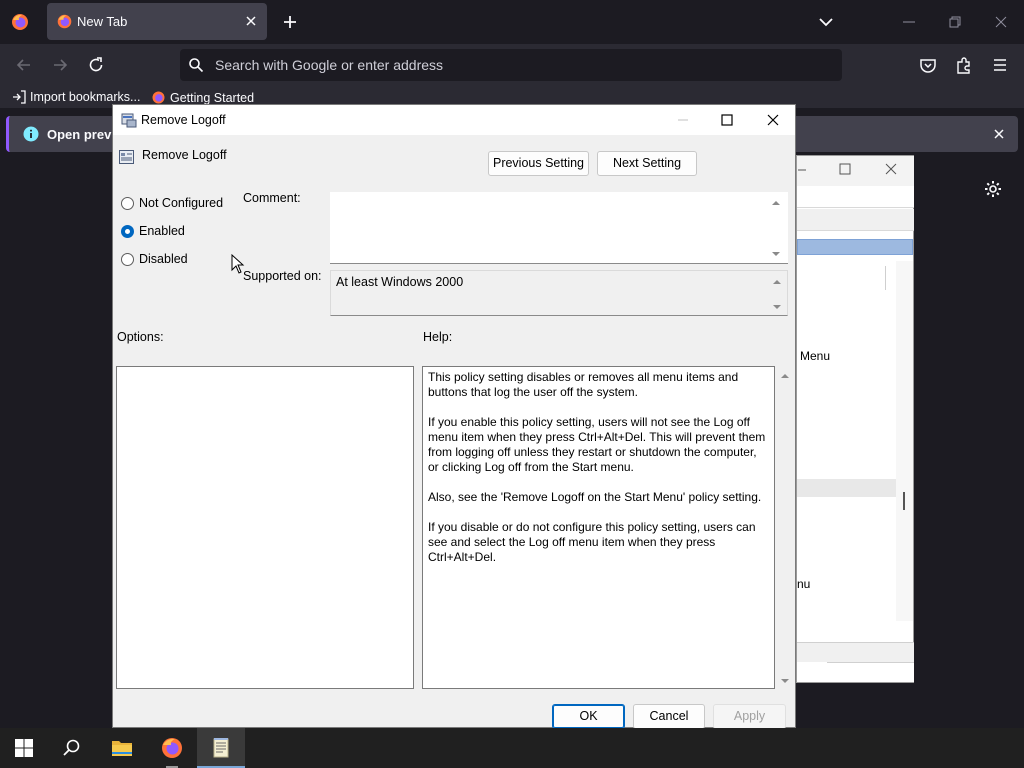 The image size is (1024, 768). What do you see at coordinates (904, 441) in the screenshot?
I see `bg-scrollbar` at bounding box center [904, 441].